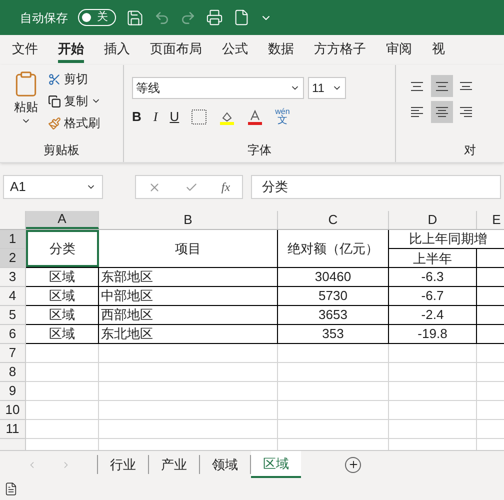 The image size is (504, 500). I want to click on name-box: A1, so click(53, 187).